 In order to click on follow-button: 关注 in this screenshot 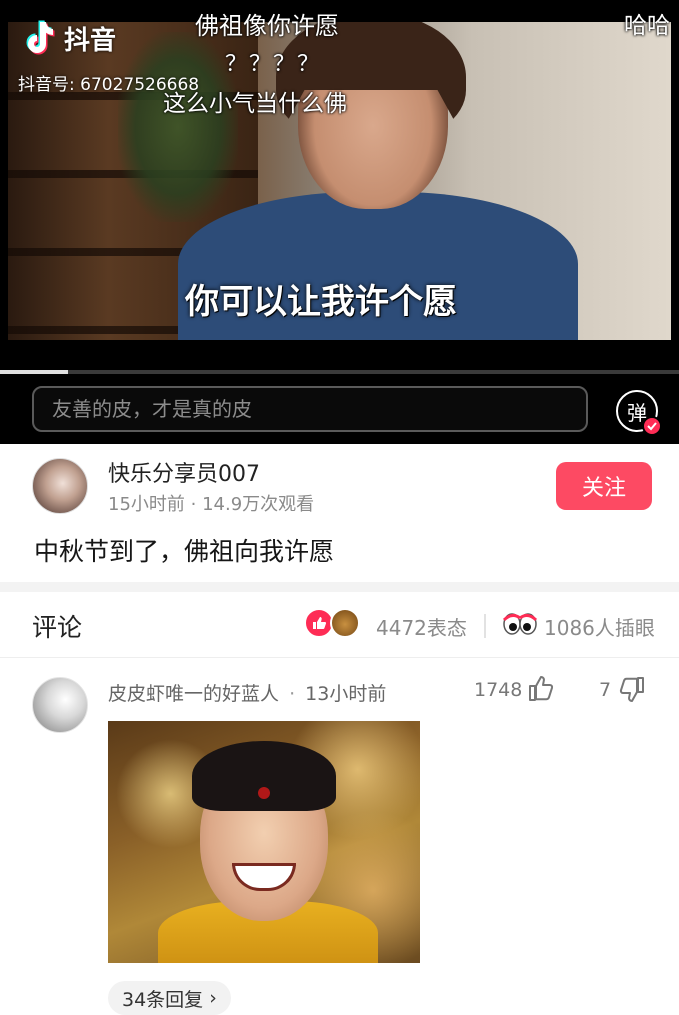, I will do `click(604, 486)`.